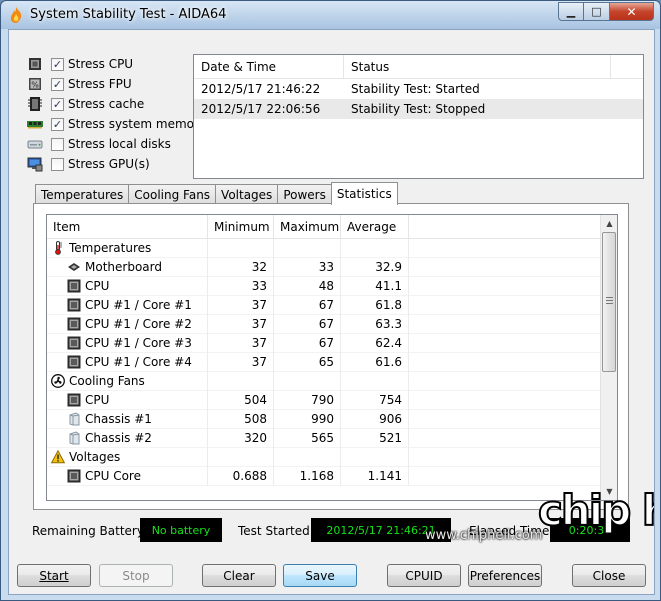 The height and width of the screenshot is (601, 661). Describe the element at coordinates (16, 15) in the screenshot. I see `aida64-flame-icon` at that location.